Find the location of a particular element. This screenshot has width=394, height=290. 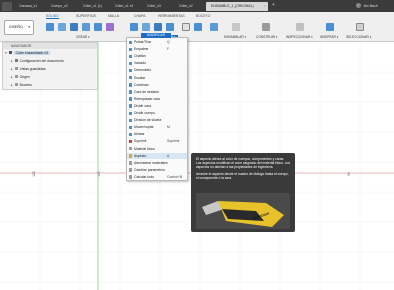

move-icon is located at coordinates (214, 27).